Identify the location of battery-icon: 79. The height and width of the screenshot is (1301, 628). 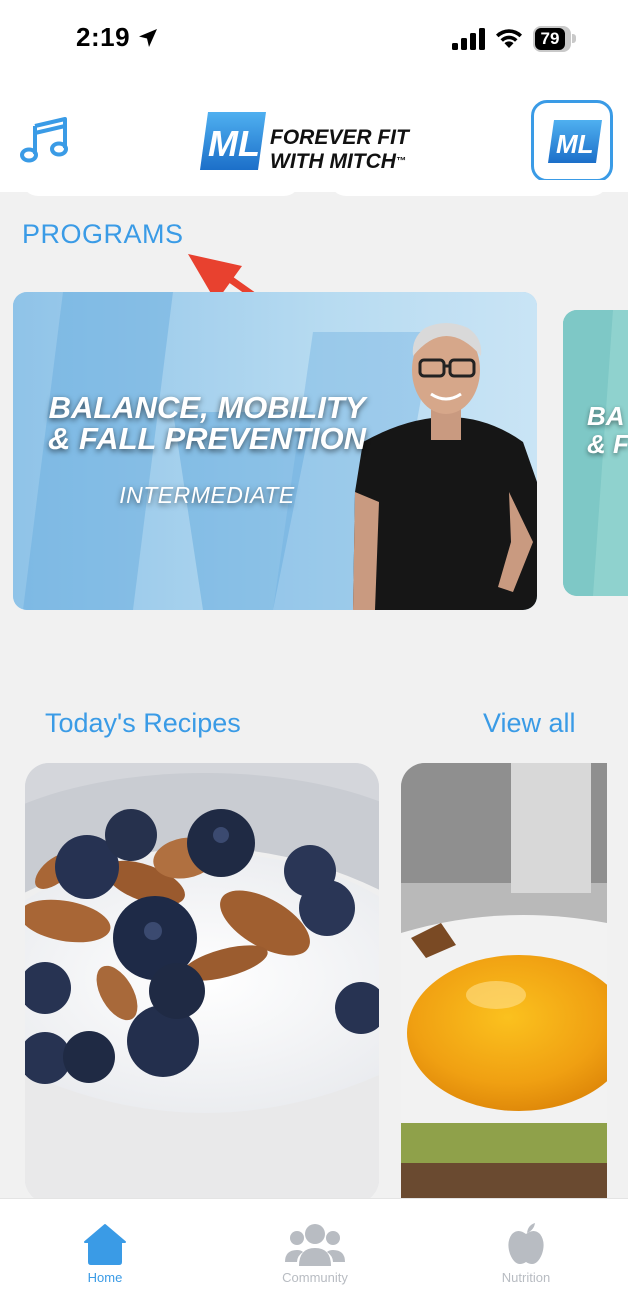
(555, 39).